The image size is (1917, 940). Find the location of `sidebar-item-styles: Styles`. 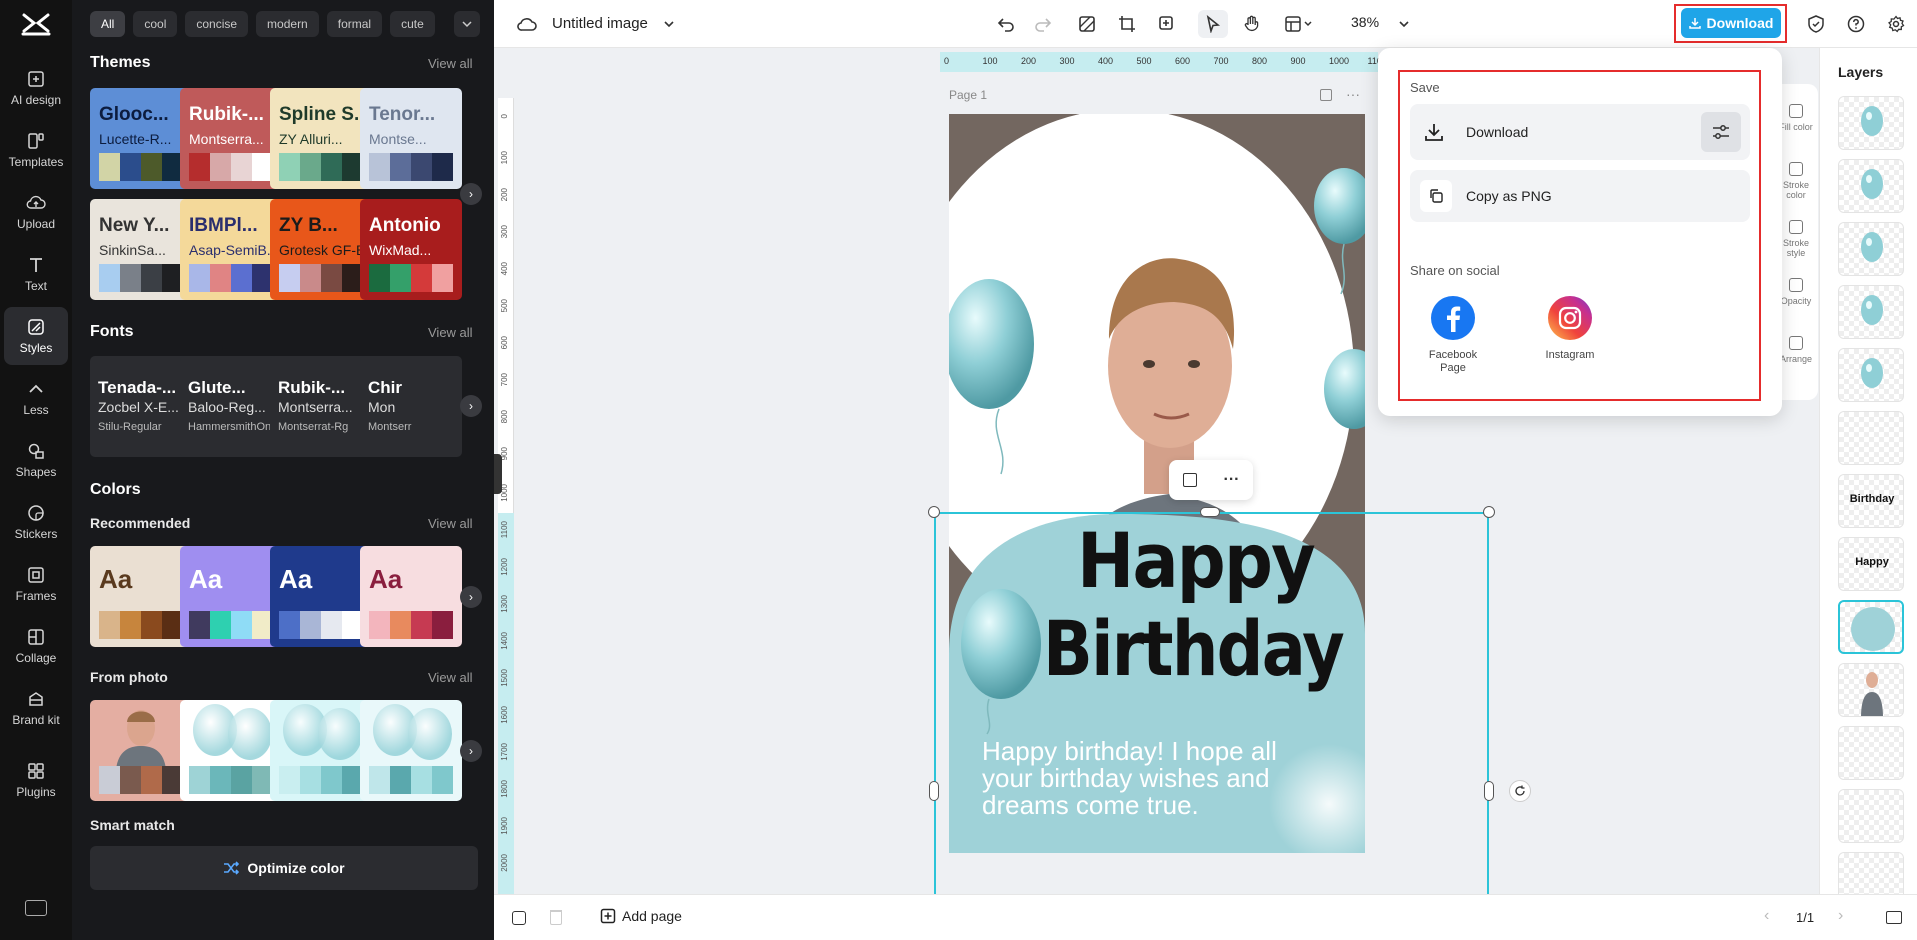

sidebar-item-styles: Styles is located at coordinates (36, 336).